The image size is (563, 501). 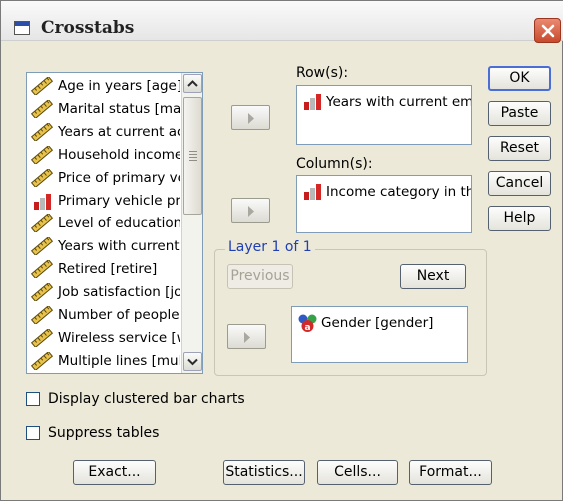 I want to click on title-bar: Crosstabs, so click(x=282, y=22).